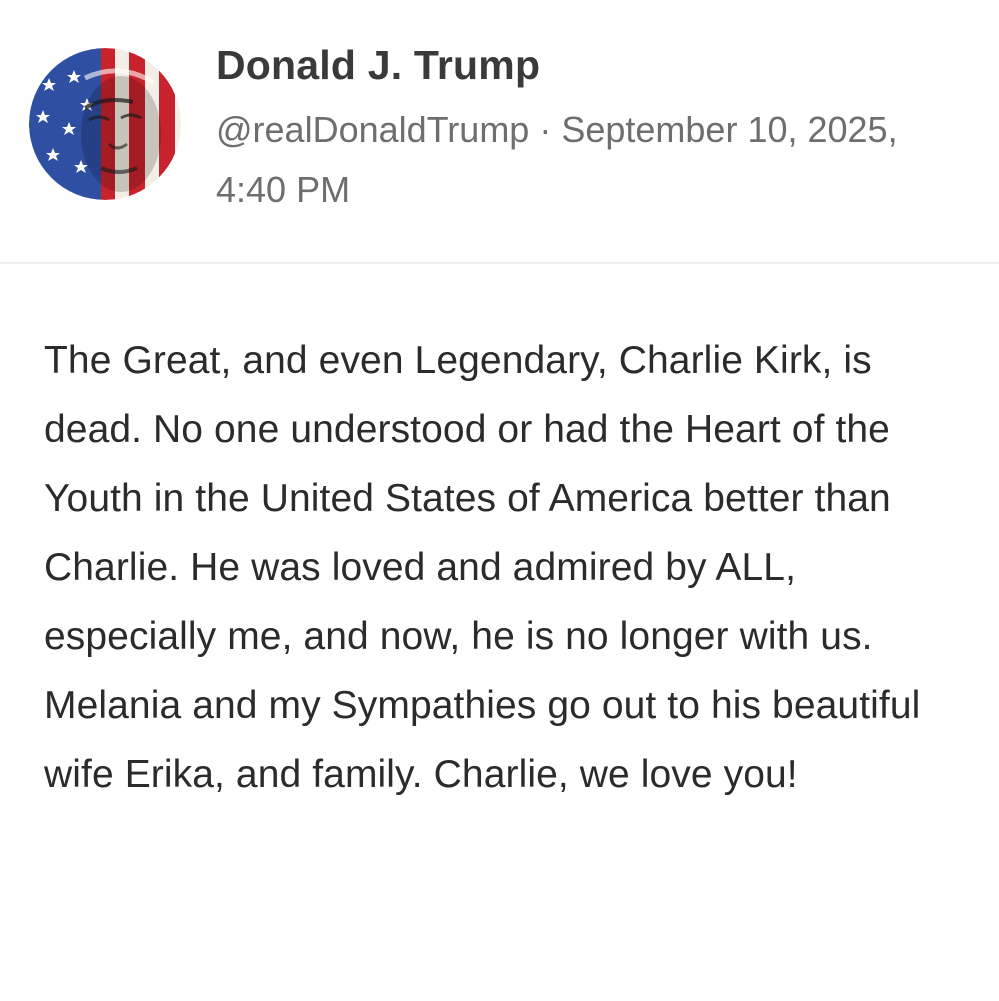 The image size is (999, 1001). I want to click on avatar, so click(105, 124).